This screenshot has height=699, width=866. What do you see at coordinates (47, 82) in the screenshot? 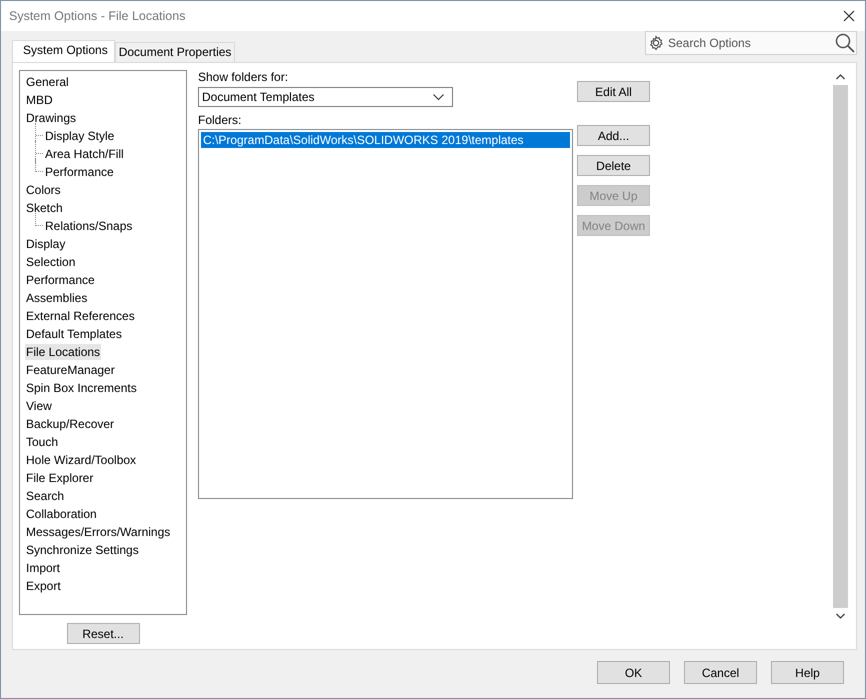
I see `tree-item: General` at bounding box center [47, 82].